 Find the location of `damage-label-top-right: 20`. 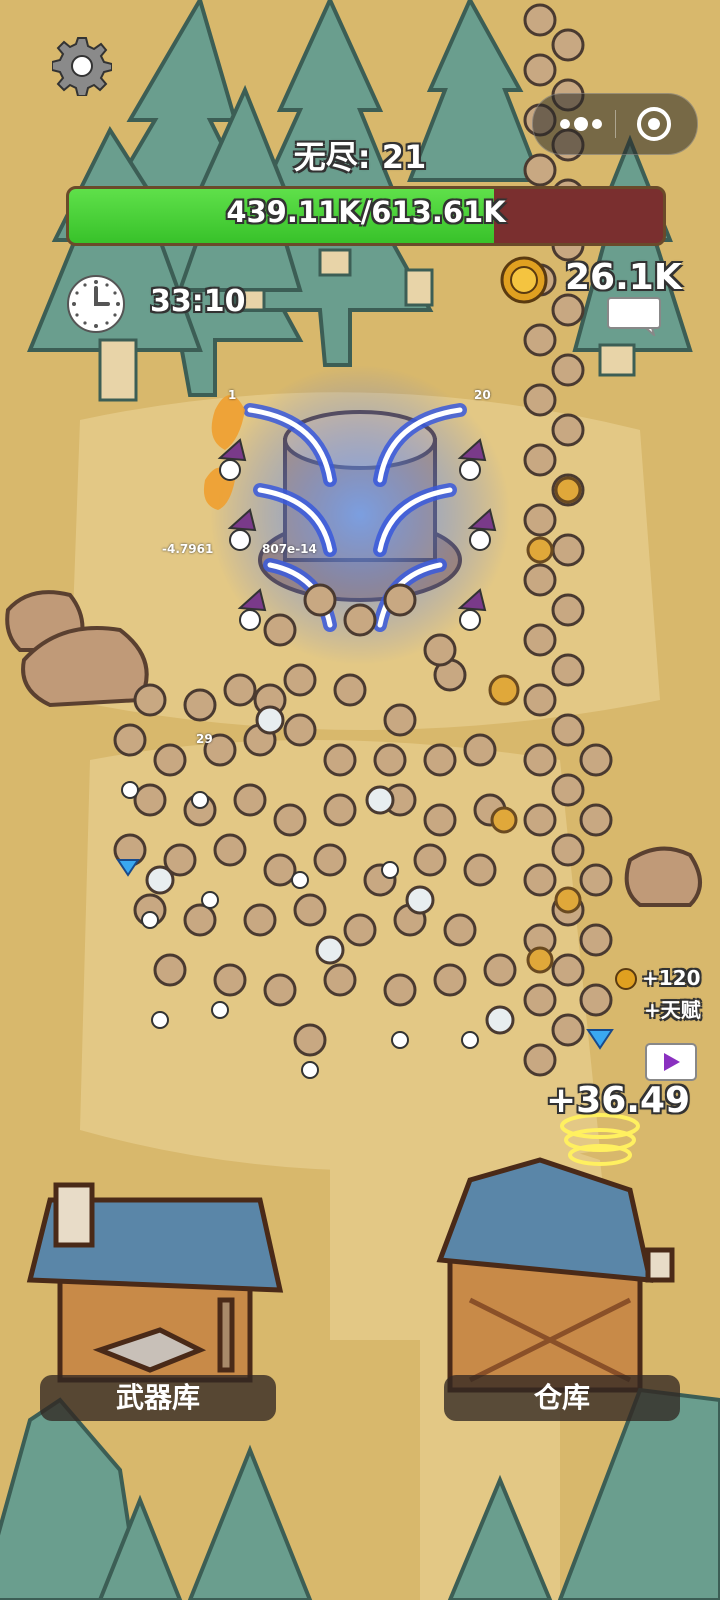

damage-label-top-right: 20 is located at coordinates (482, 395).